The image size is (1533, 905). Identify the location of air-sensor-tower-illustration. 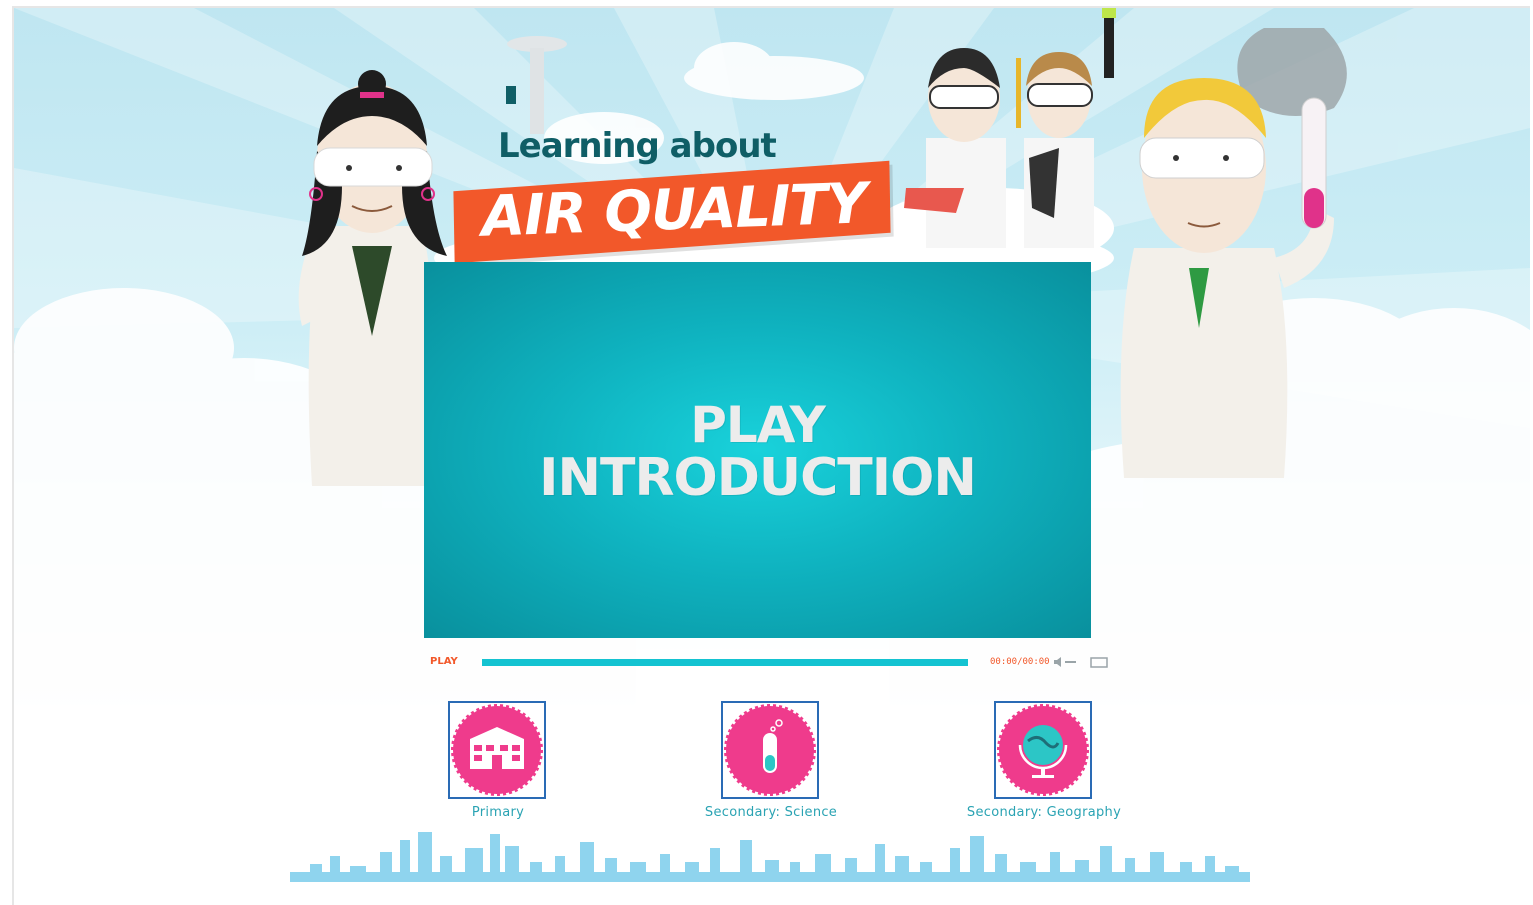
(536, 85).